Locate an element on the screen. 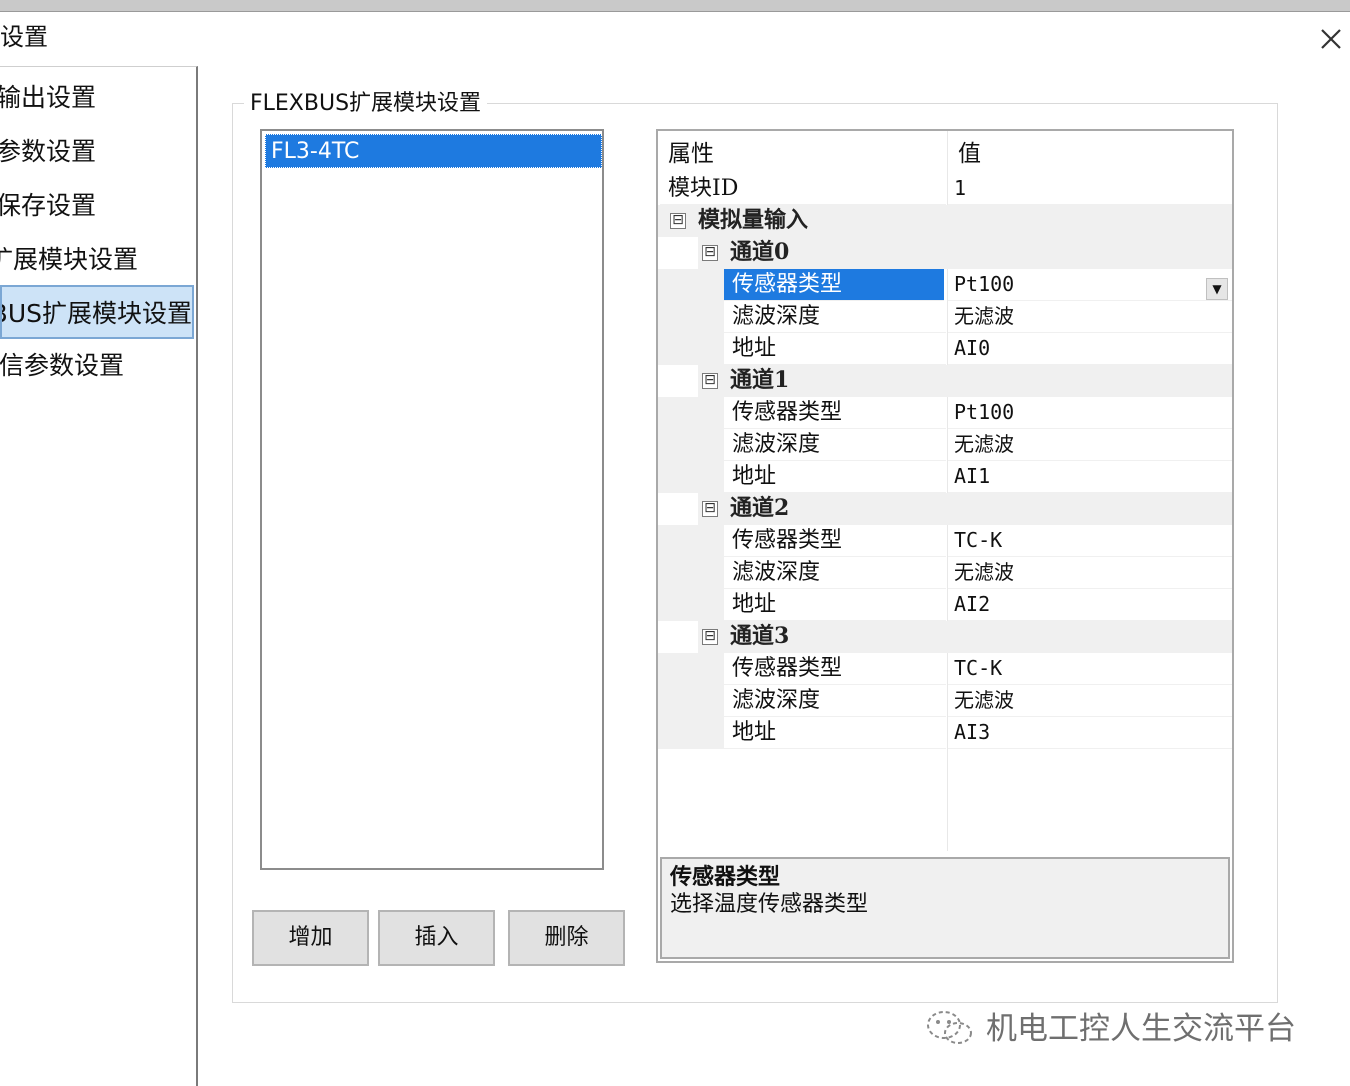 This screenshot has width=1350, height=1086. property-value: AI0 is located at coordinates (1090, 349).